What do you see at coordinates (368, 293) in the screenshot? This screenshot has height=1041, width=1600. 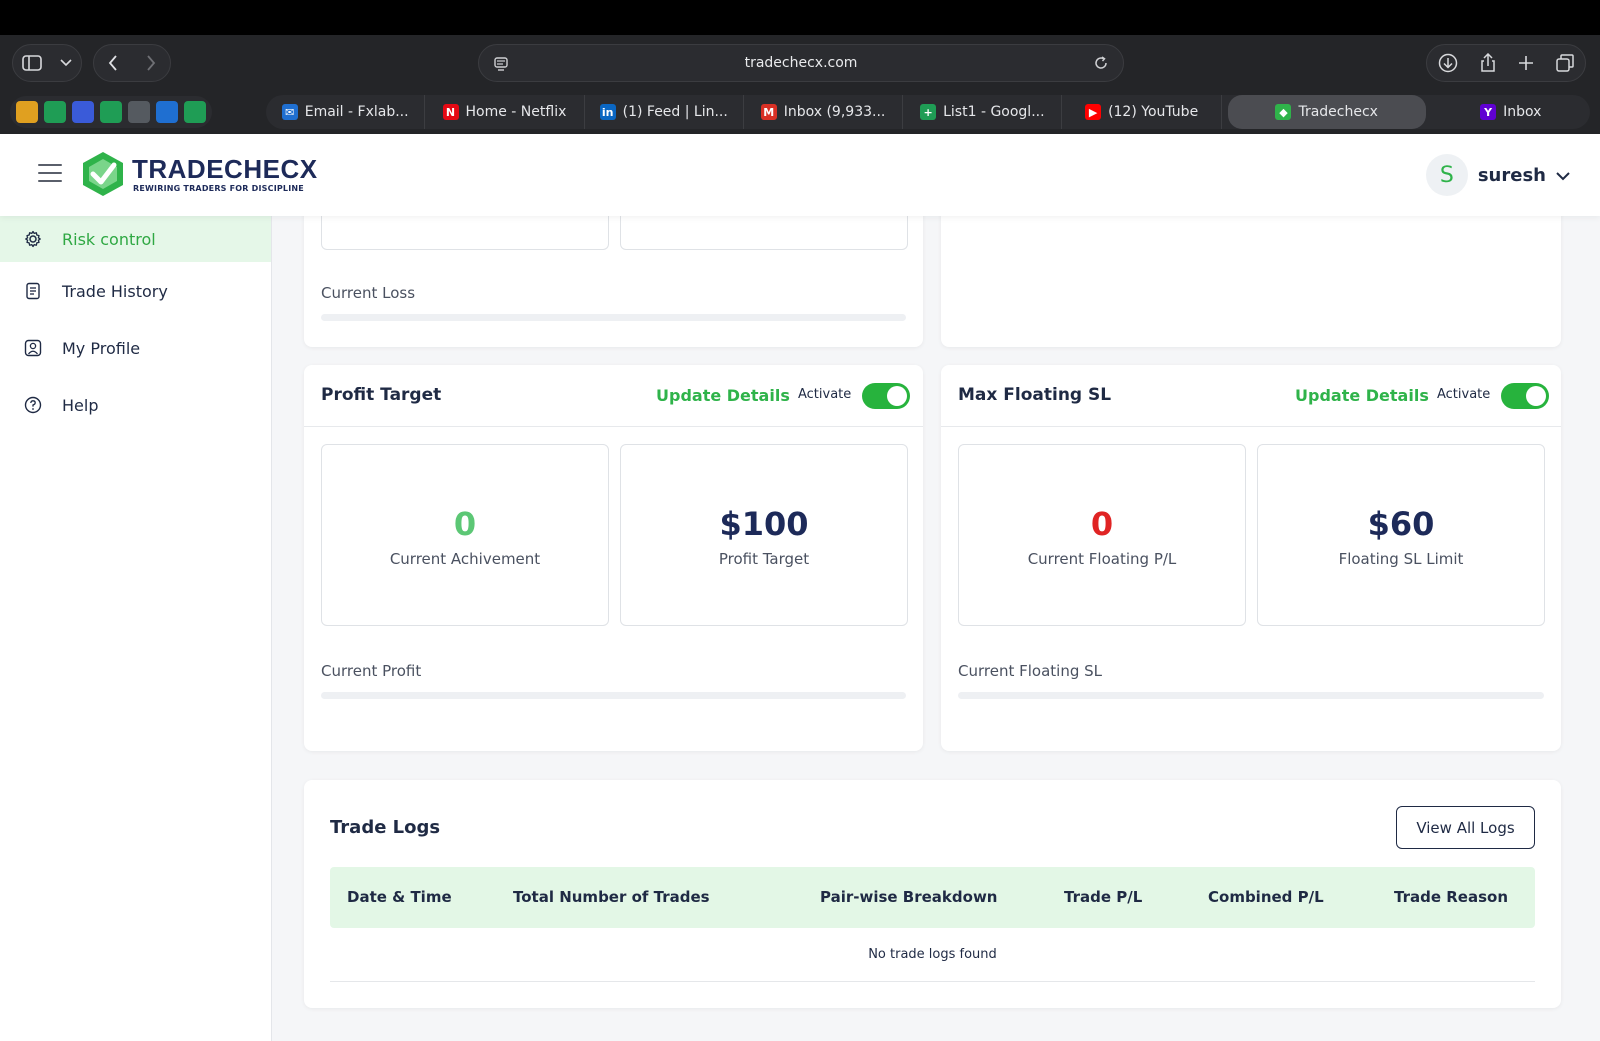 I see `current-loss-label: Current Loss` at bounding box center [368, 293].